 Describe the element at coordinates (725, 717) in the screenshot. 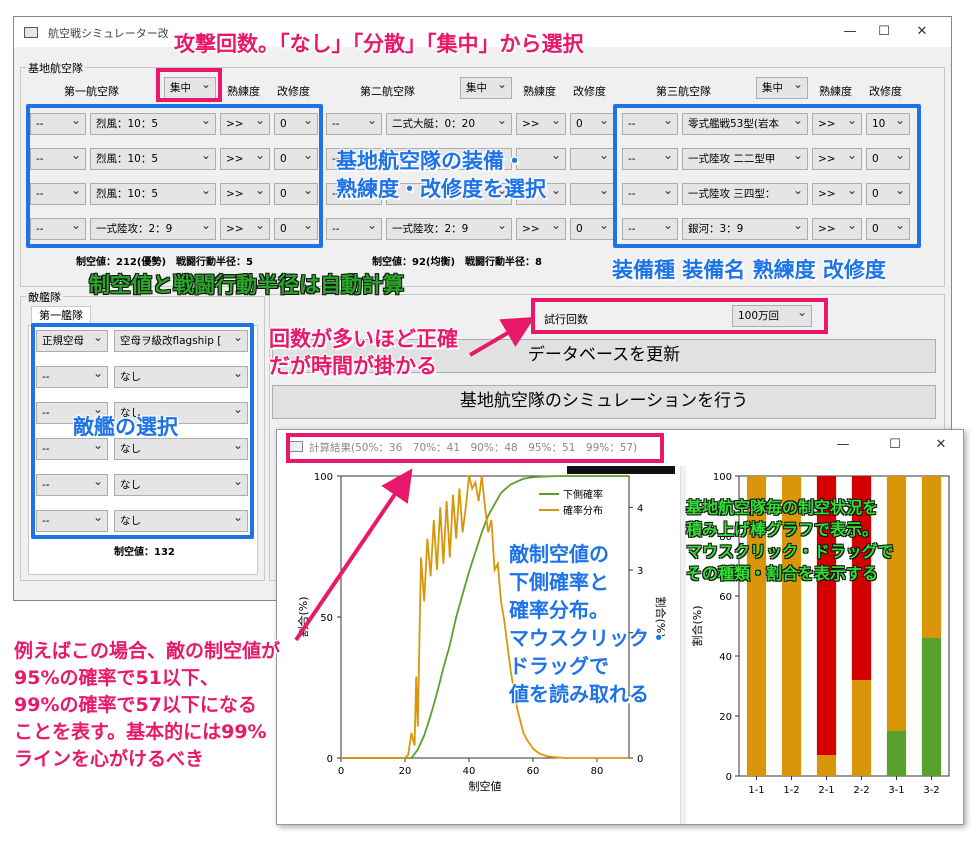

I see `y-tick-label: 20` at that location.